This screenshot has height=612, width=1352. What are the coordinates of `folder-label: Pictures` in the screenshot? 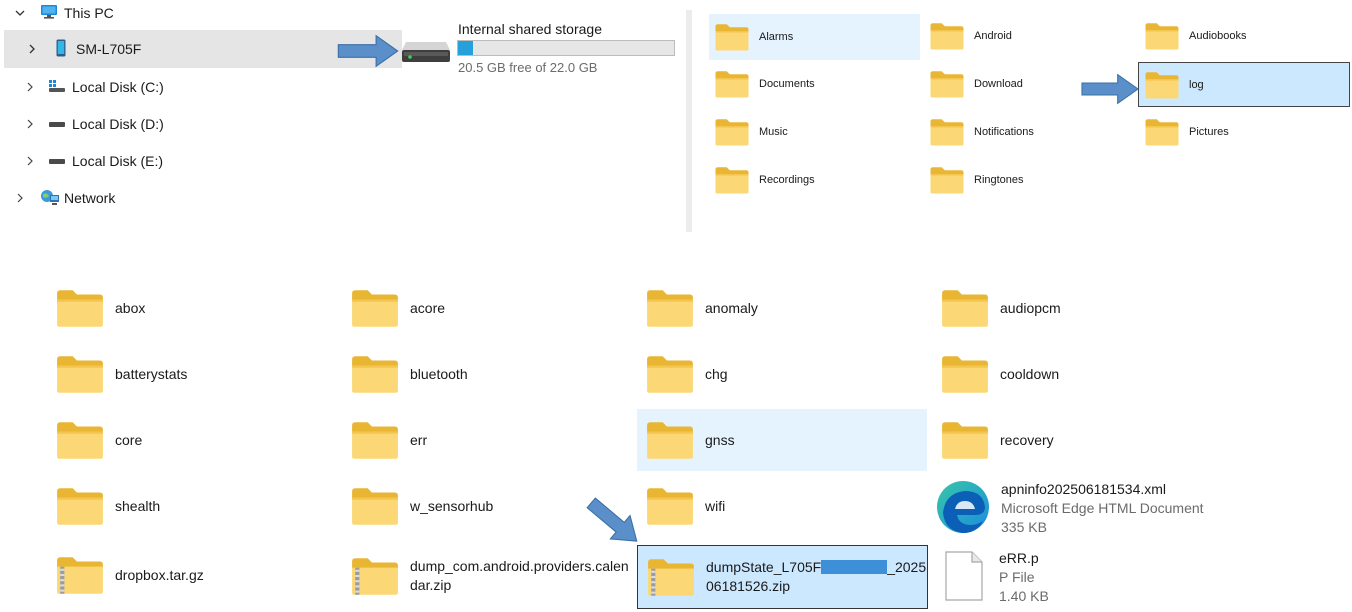 It's located at (1209, 132).